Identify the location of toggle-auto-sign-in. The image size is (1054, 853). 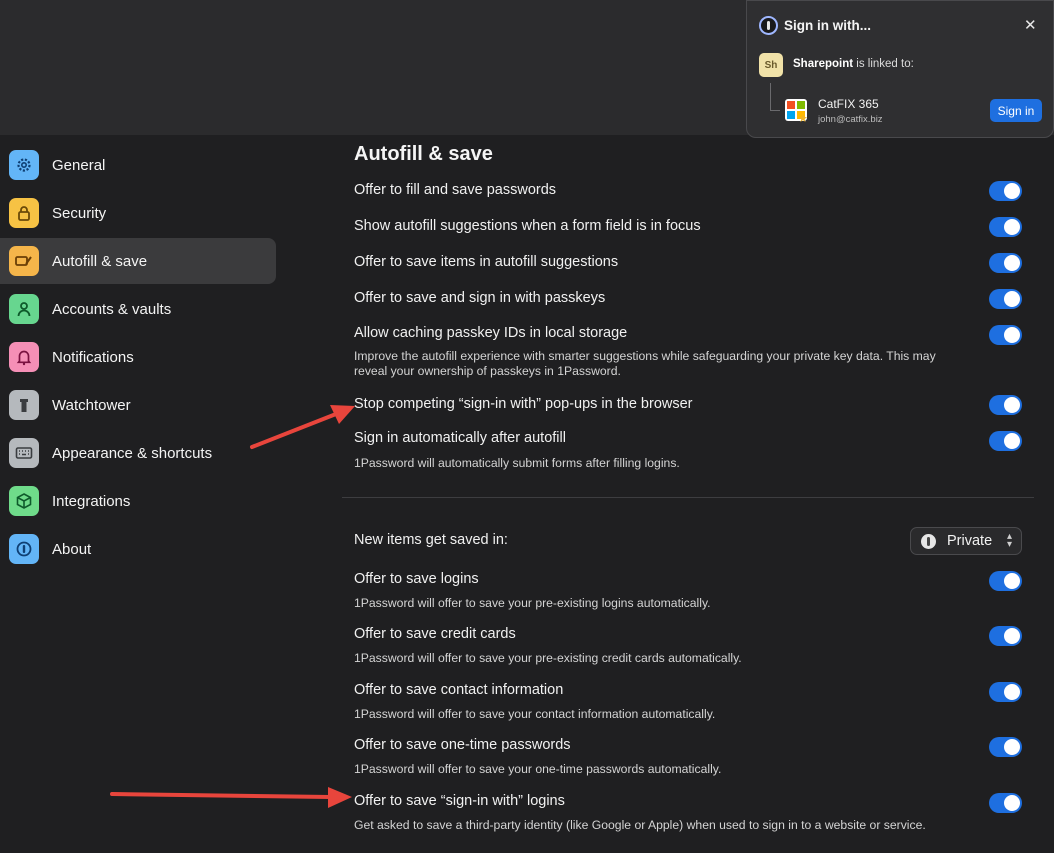
(1005, 441).